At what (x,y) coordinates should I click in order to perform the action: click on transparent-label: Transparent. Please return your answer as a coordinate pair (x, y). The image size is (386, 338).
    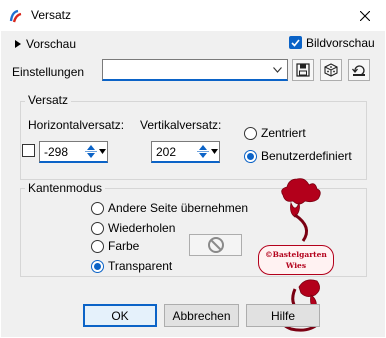
    Looking at the image, I should click on (140, 266).